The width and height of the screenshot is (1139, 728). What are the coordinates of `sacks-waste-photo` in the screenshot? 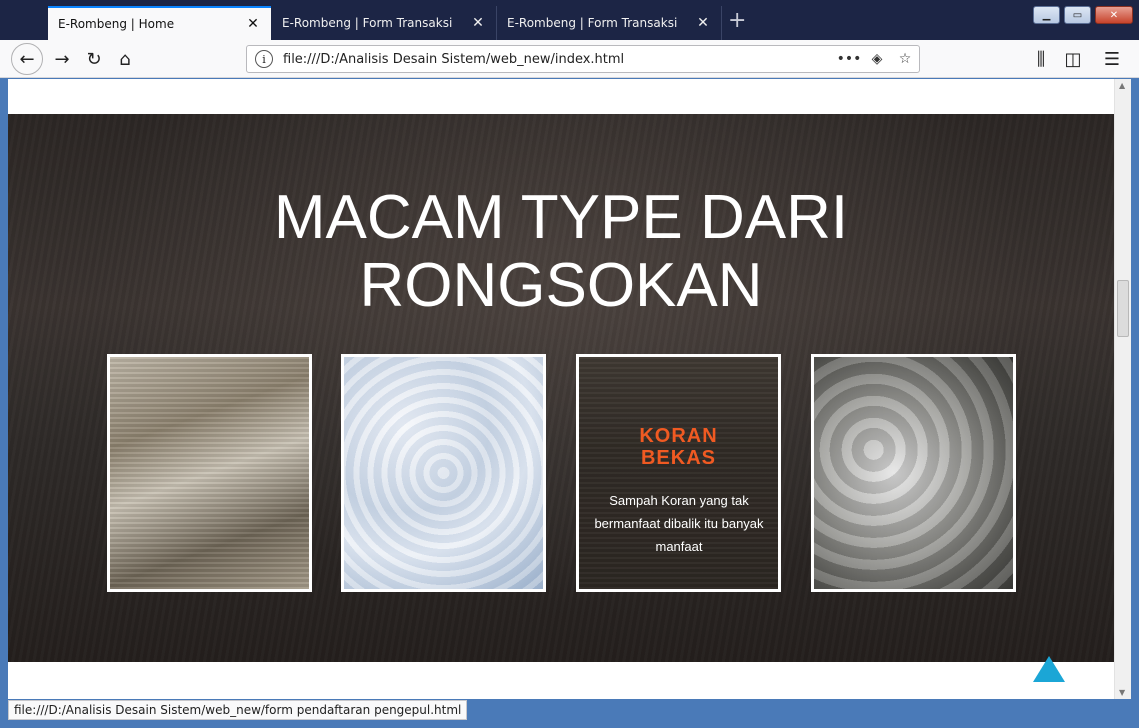 It's located at (913, 473).